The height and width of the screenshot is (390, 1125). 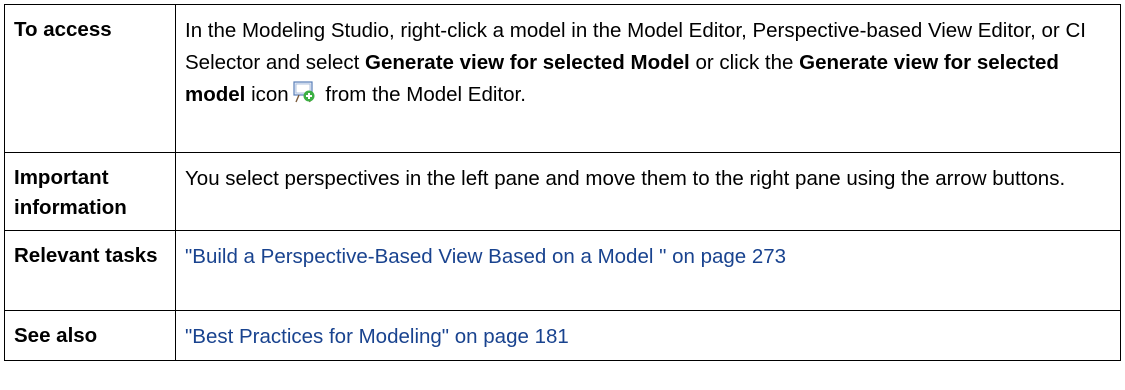 What do you see at coordinates (422, 94) in the screenshot?
I see `access-text-4: from the Model Editor.` at bounding box center [422, 94].